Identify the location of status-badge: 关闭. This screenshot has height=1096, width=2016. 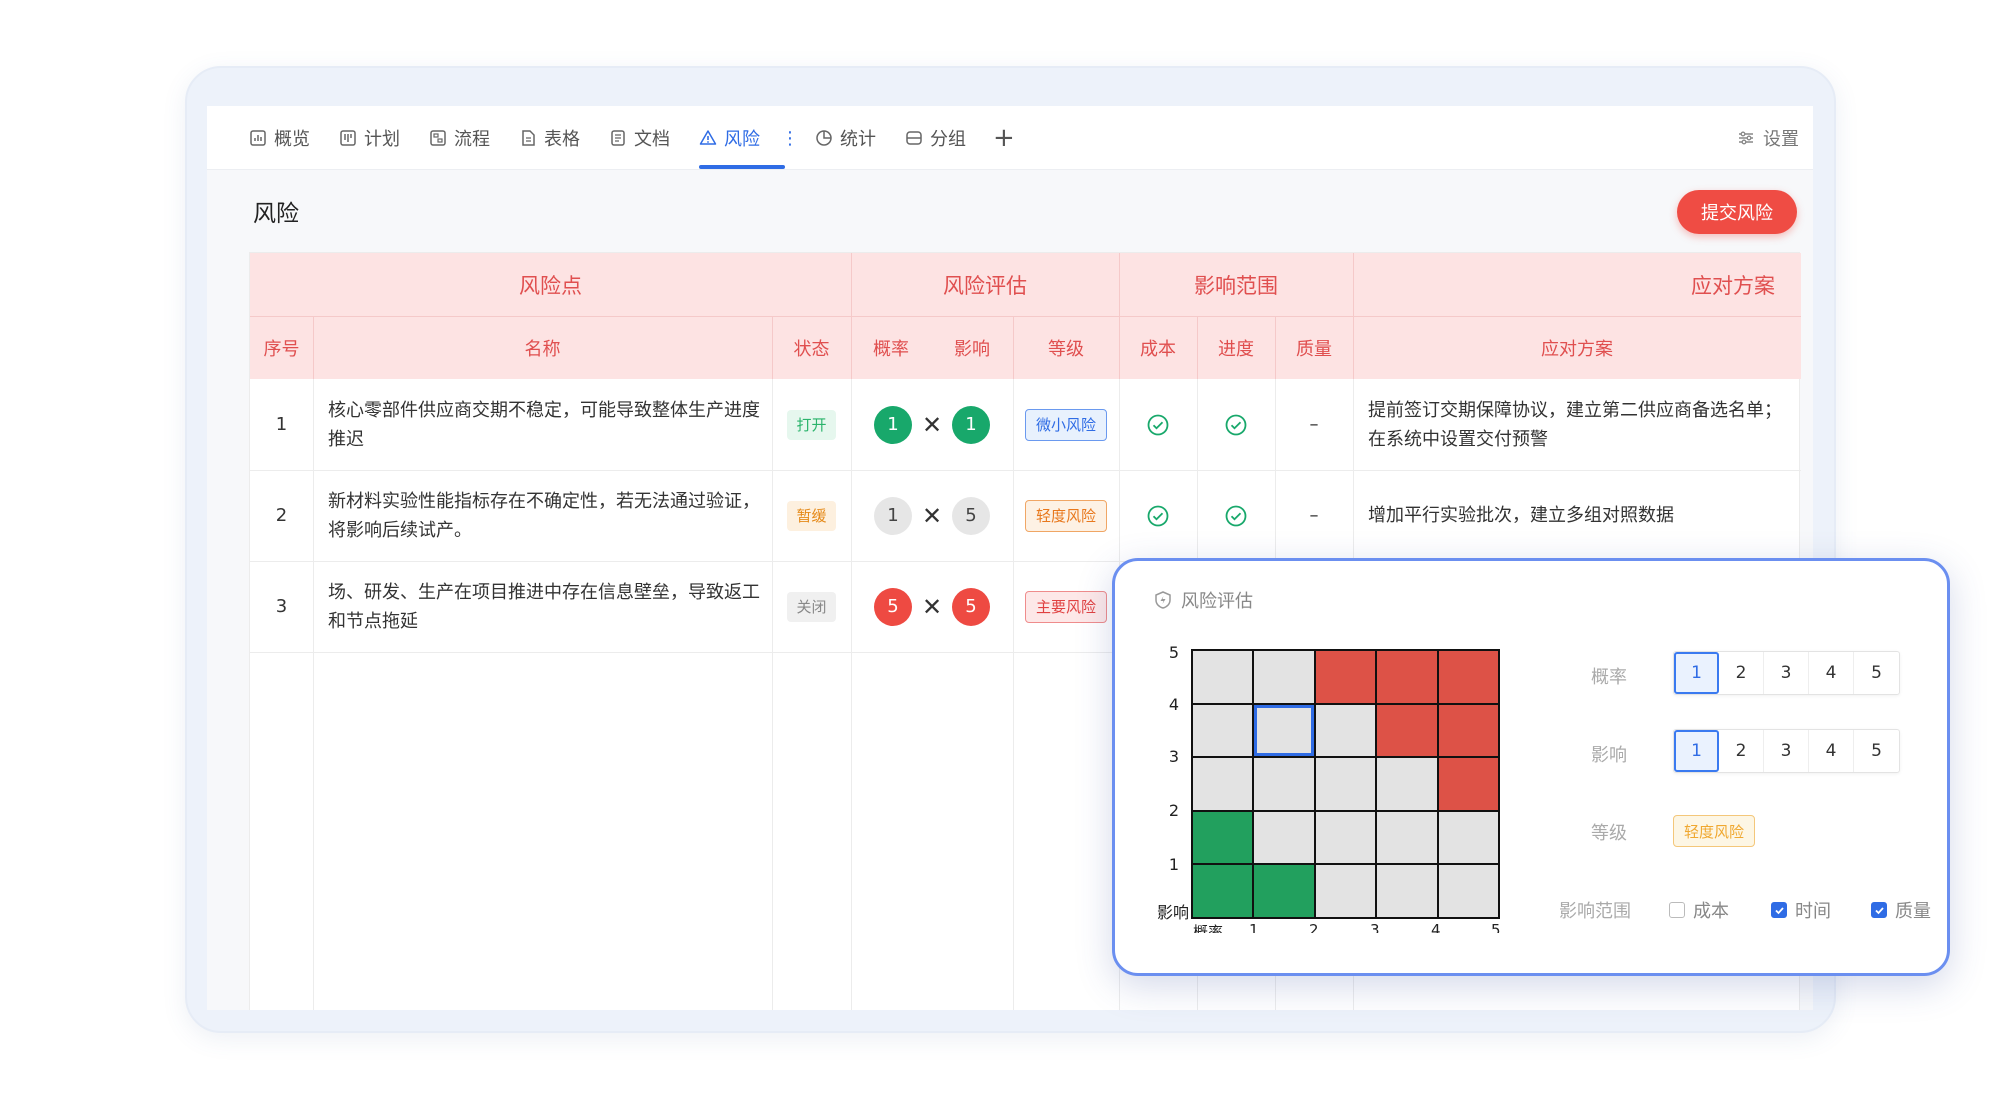
(811, 606).